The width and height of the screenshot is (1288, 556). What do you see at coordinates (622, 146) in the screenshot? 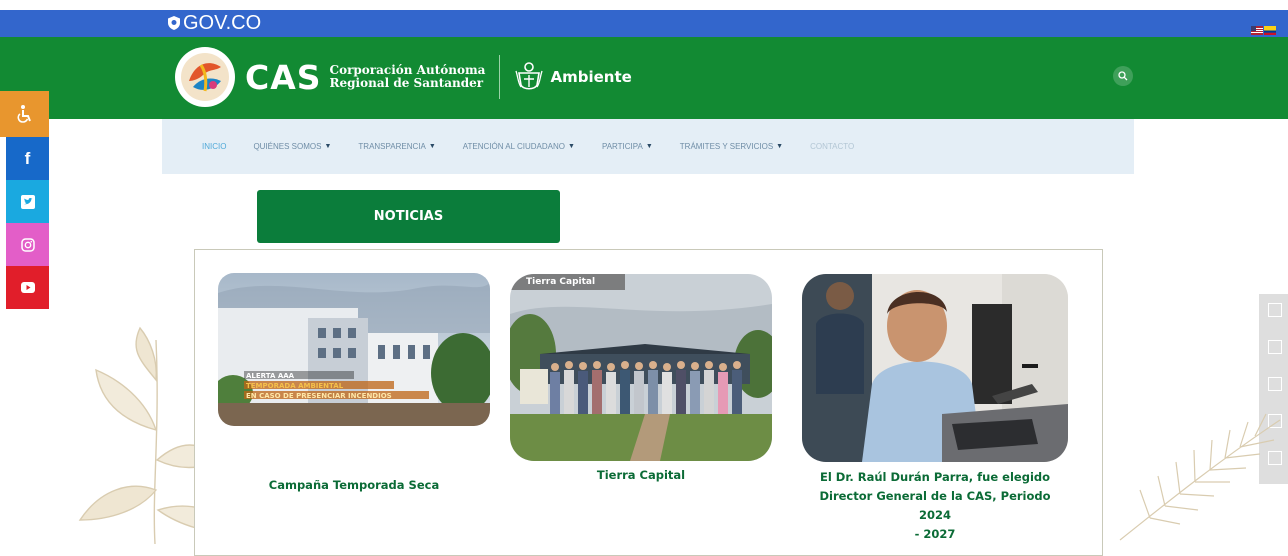
I see `nav-item-label: Participa` at bounding box center [622, 146].